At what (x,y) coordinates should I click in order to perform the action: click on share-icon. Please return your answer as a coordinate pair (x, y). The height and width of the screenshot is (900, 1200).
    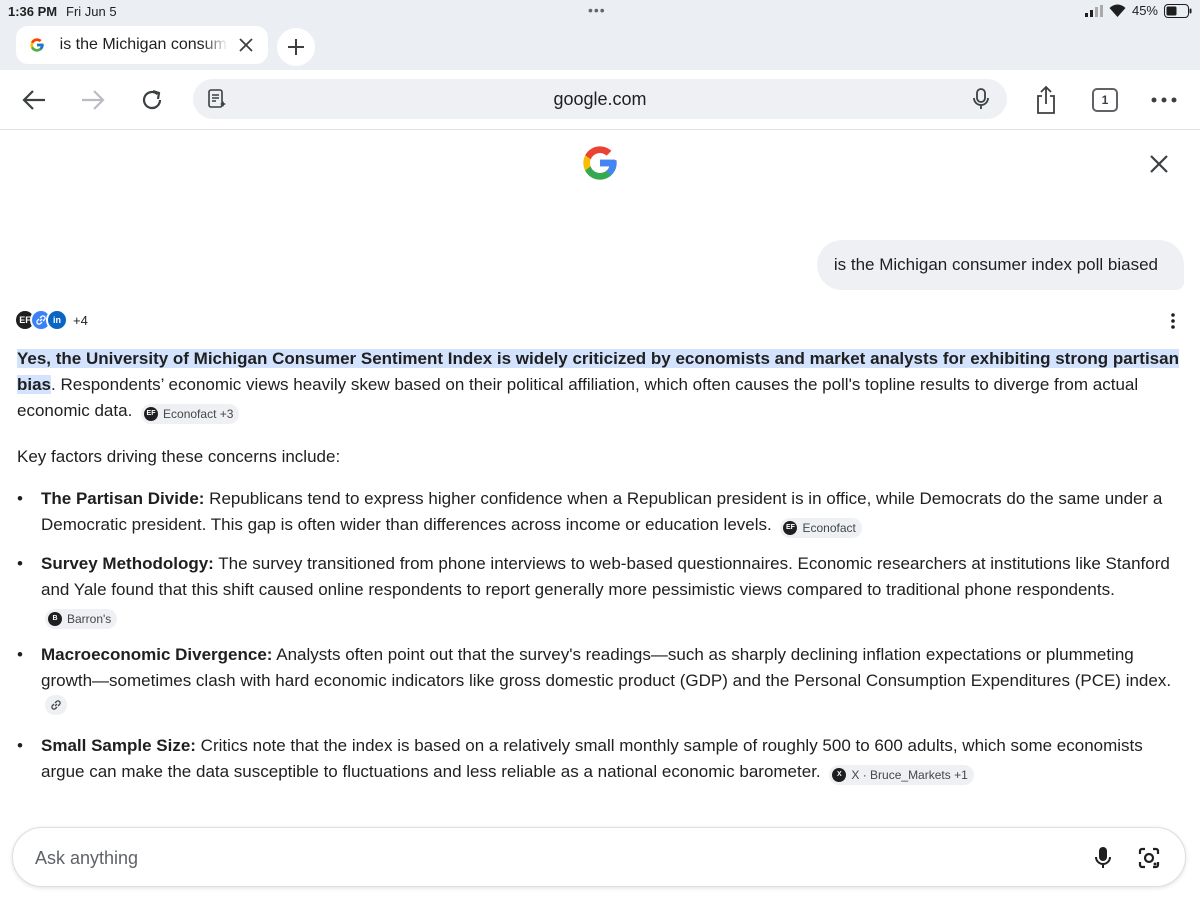
    Looking at the image, I should click on (1046, 99).